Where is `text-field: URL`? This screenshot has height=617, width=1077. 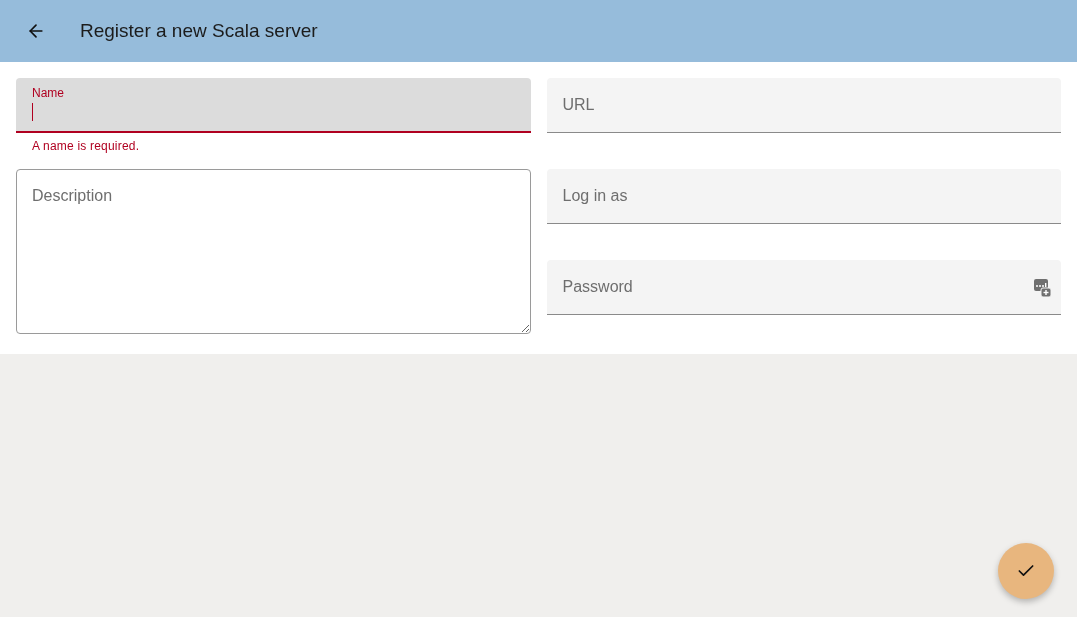 text-field: URL is located at coordinates (803, 105).